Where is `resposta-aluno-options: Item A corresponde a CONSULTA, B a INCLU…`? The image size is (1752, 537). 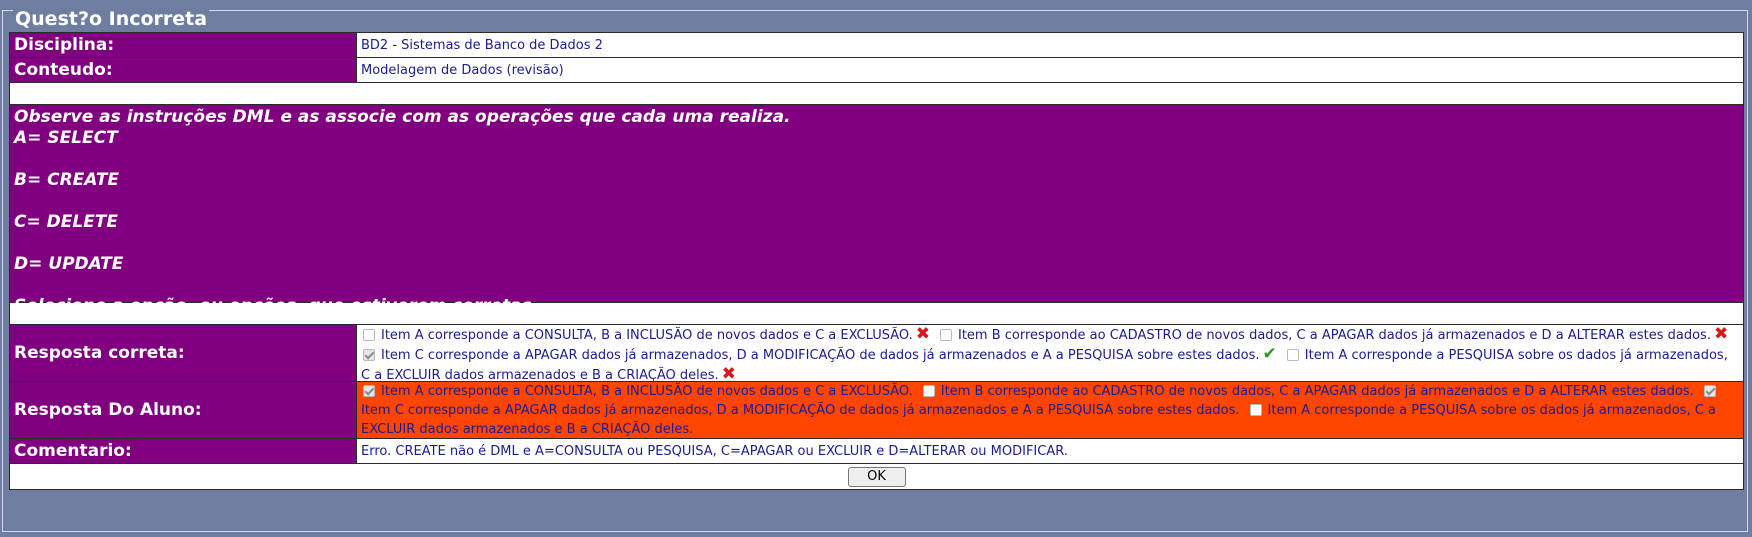
resposta-aluno-options: Item A corresponde a CONSULTA, B a INCLU… is located at coordinates (1050, 410).